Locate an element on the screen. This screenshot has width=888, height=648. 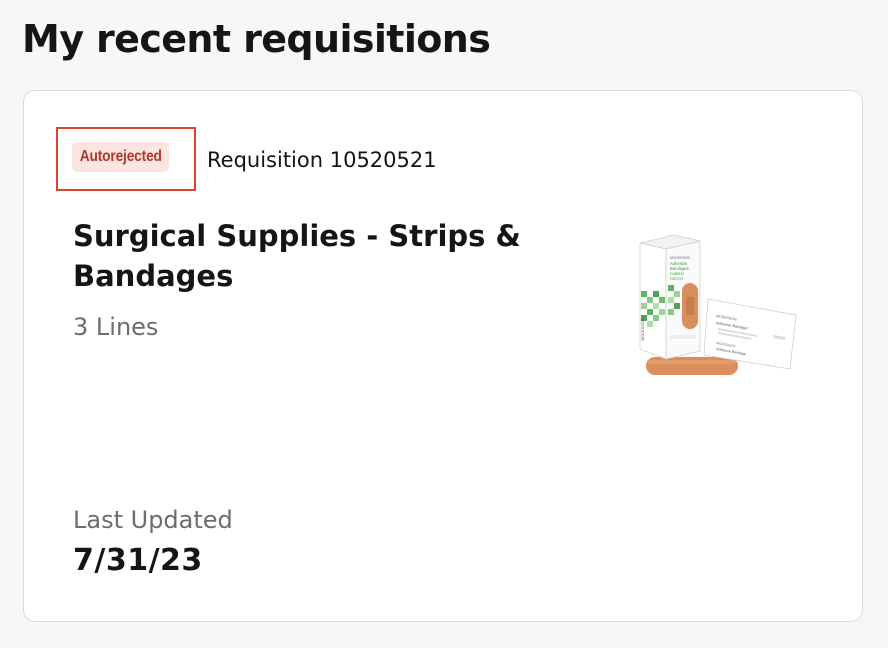
box-right-brand-text: MCKESSON is located at coordinates (680, 258).